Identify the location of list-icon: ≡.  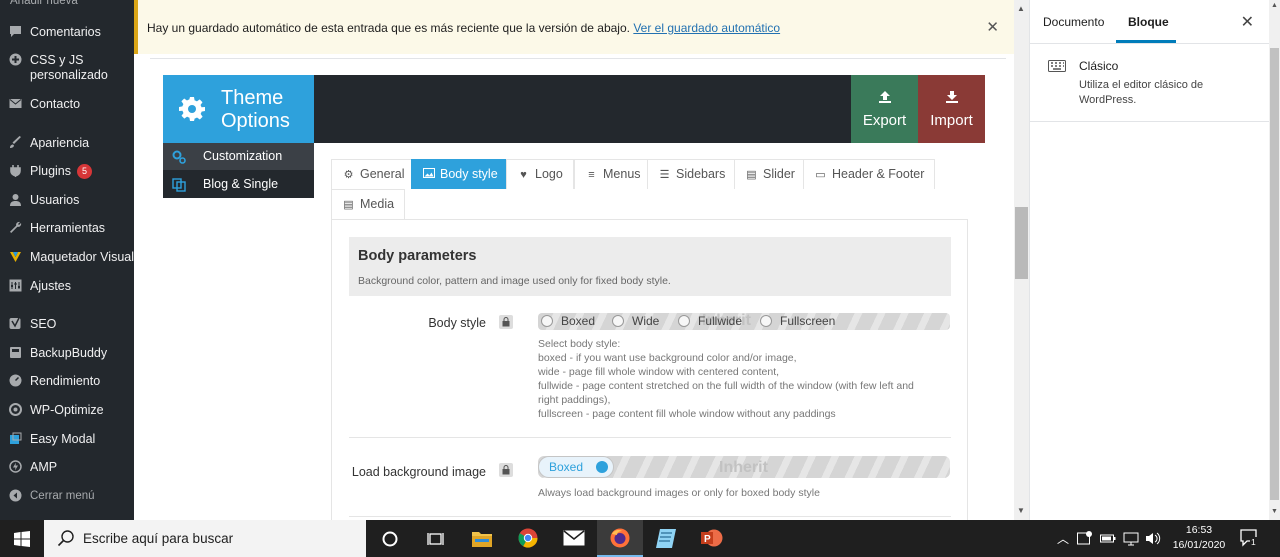
(591, 175).